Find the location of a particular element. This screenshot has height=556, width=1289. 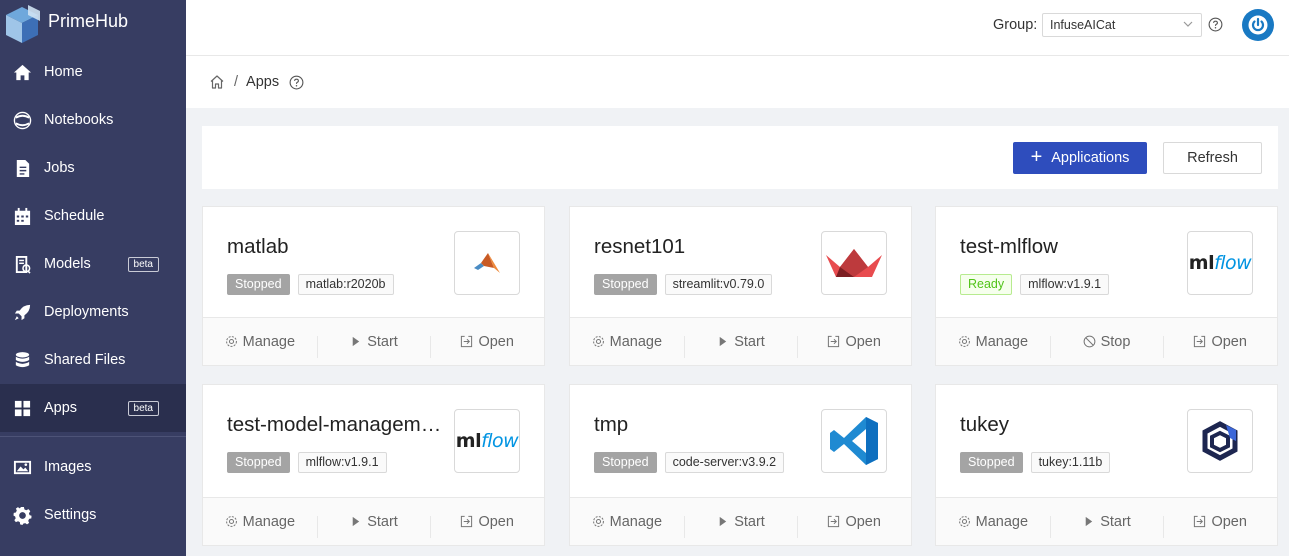

sidebar-item-schedule: Schedule is located at coordinates (93, 216).